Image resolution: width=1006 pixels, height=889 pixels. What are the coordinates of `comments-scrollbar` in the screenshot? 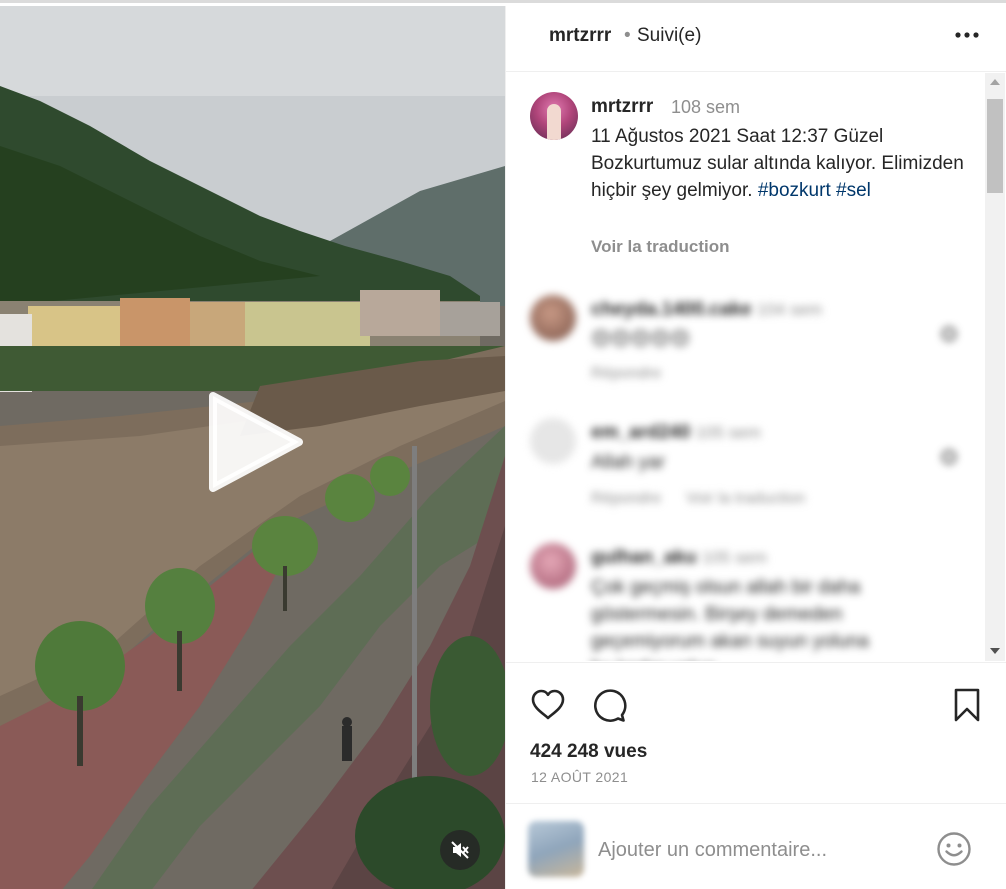 It's located at (995, 367).